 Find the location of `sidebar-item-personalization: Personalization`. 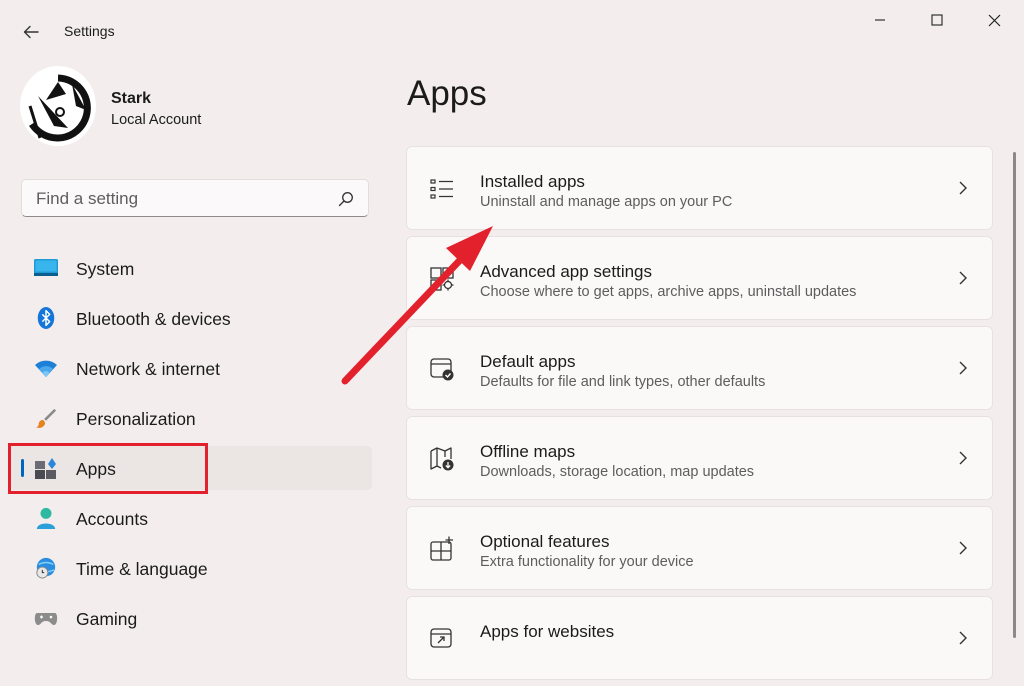

sidebar-item-personalization: Personalization is located at coordinates (190, 418).